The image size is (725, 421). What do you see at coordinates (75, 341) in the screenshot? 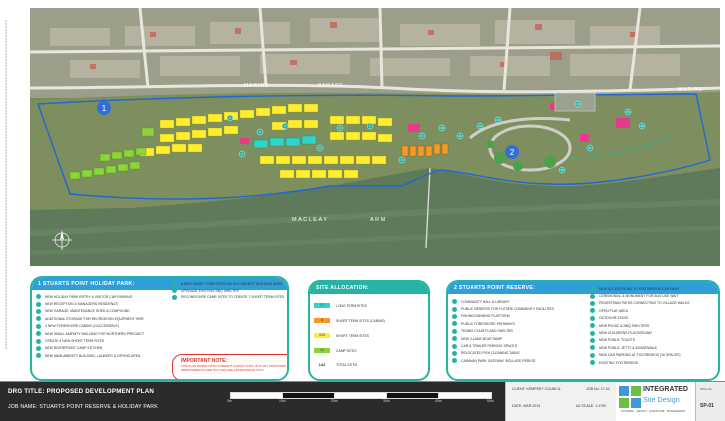
I see `legend-item-text: CREATE 4 NEW SHORT TERM SITES` at bounding box center [75, 341].